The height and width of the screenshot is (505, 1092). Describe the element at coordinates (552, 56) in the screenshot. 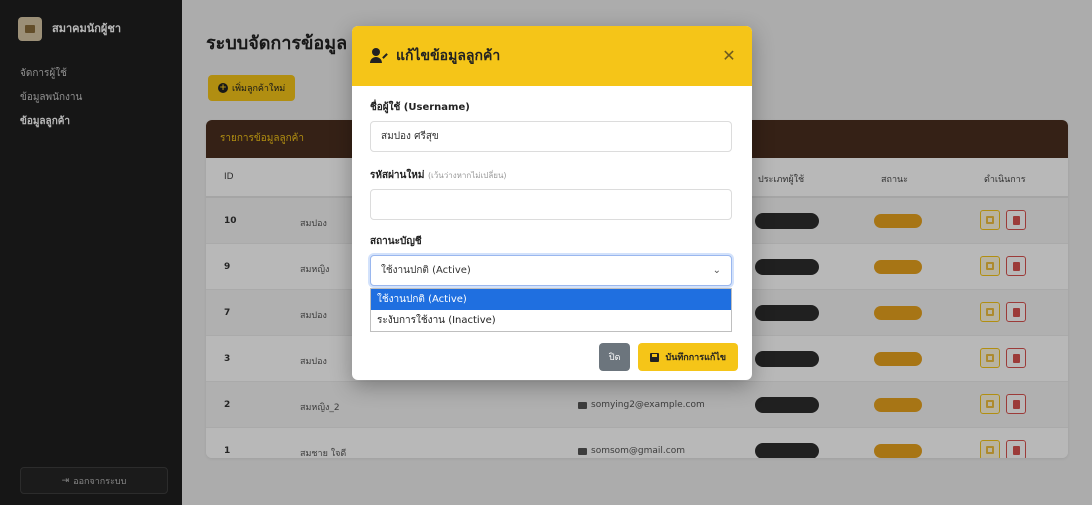

I see `modal-header: แก้ไขข้อมูลลูกค้า ✕` at that location.